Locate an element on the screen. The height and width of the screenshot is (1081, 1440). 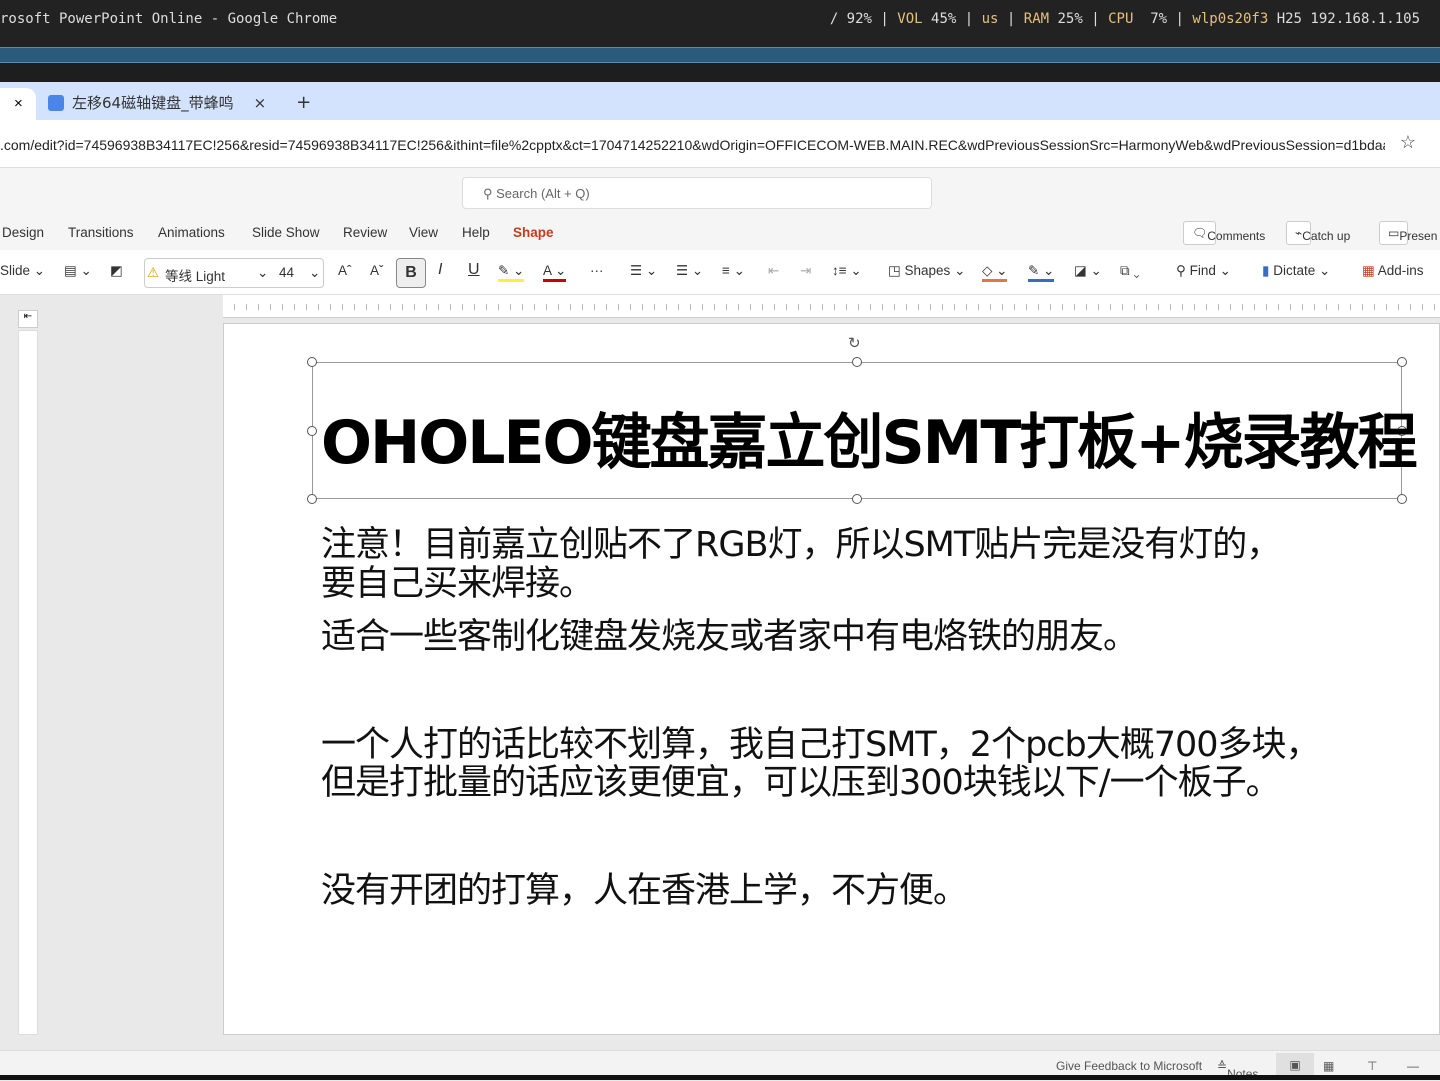
catch-up-label: Catch up is located at coordinates (1326, 236).